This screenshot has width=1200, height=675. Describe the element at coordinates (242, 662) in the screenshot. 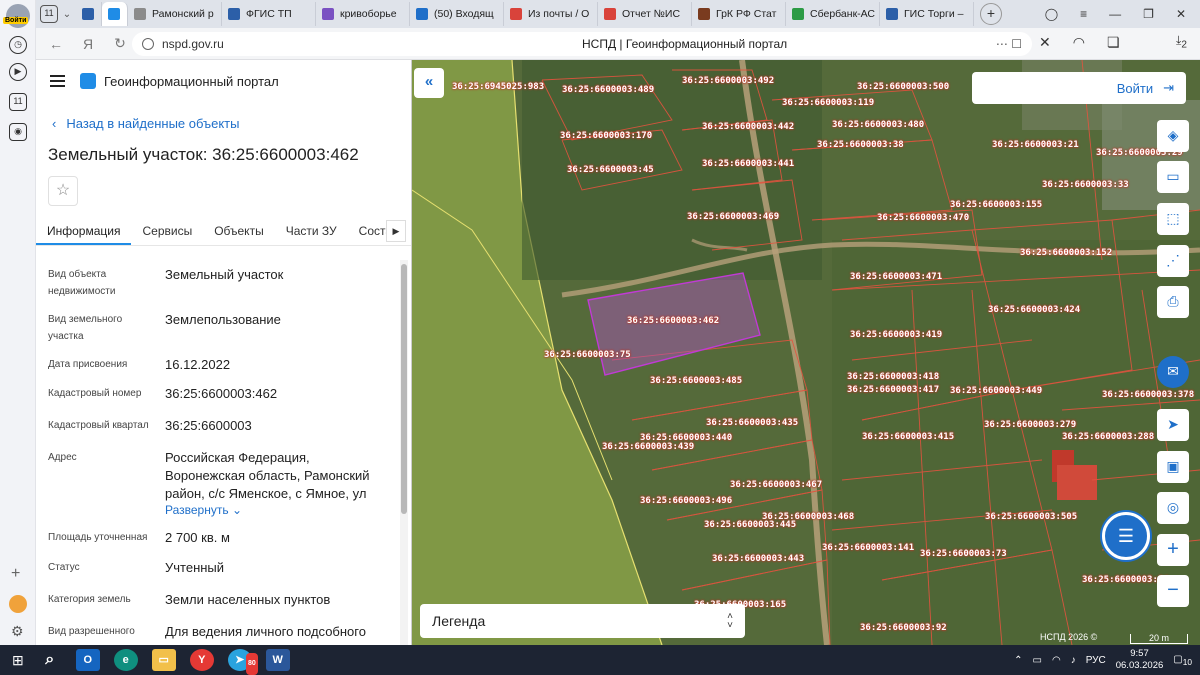

I see `telegram-icon: ➤ 80` at that location.